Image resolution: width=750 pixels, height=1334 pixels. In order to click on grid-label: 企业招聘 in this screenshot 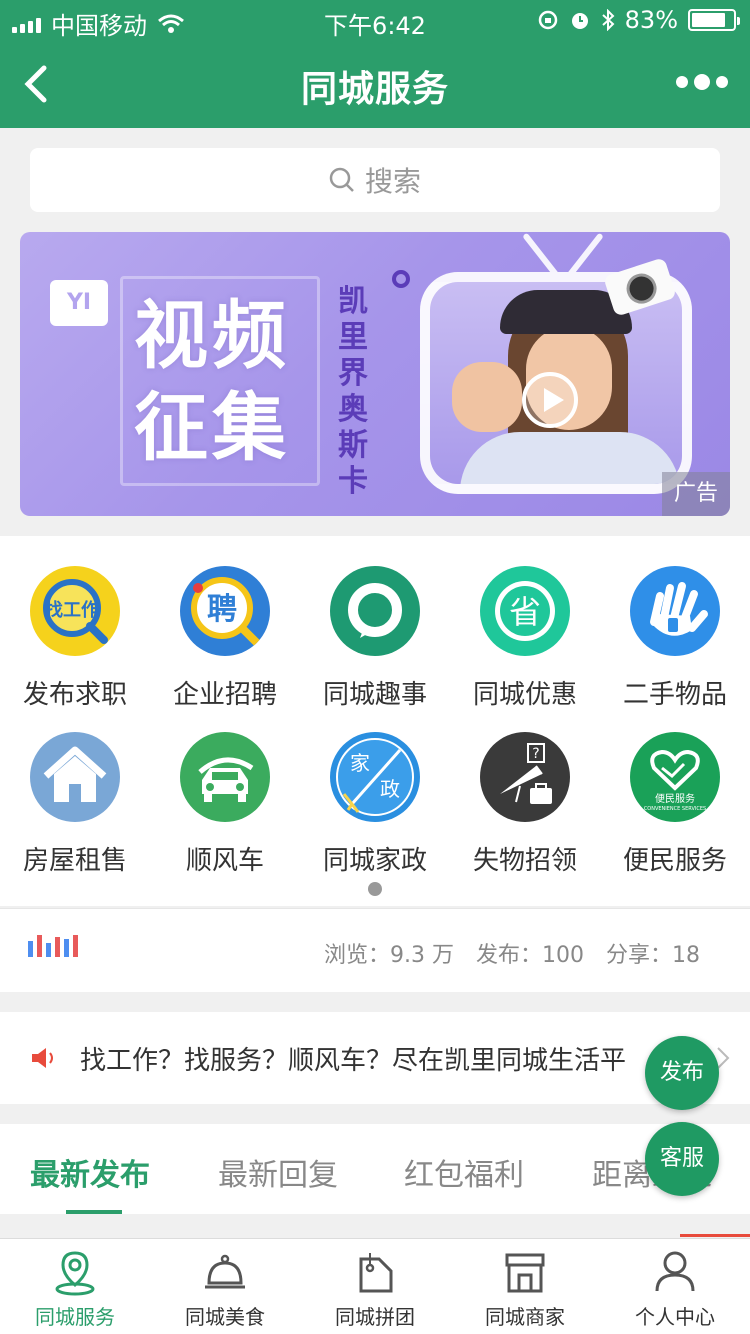, I will do `click(224, 695)`.